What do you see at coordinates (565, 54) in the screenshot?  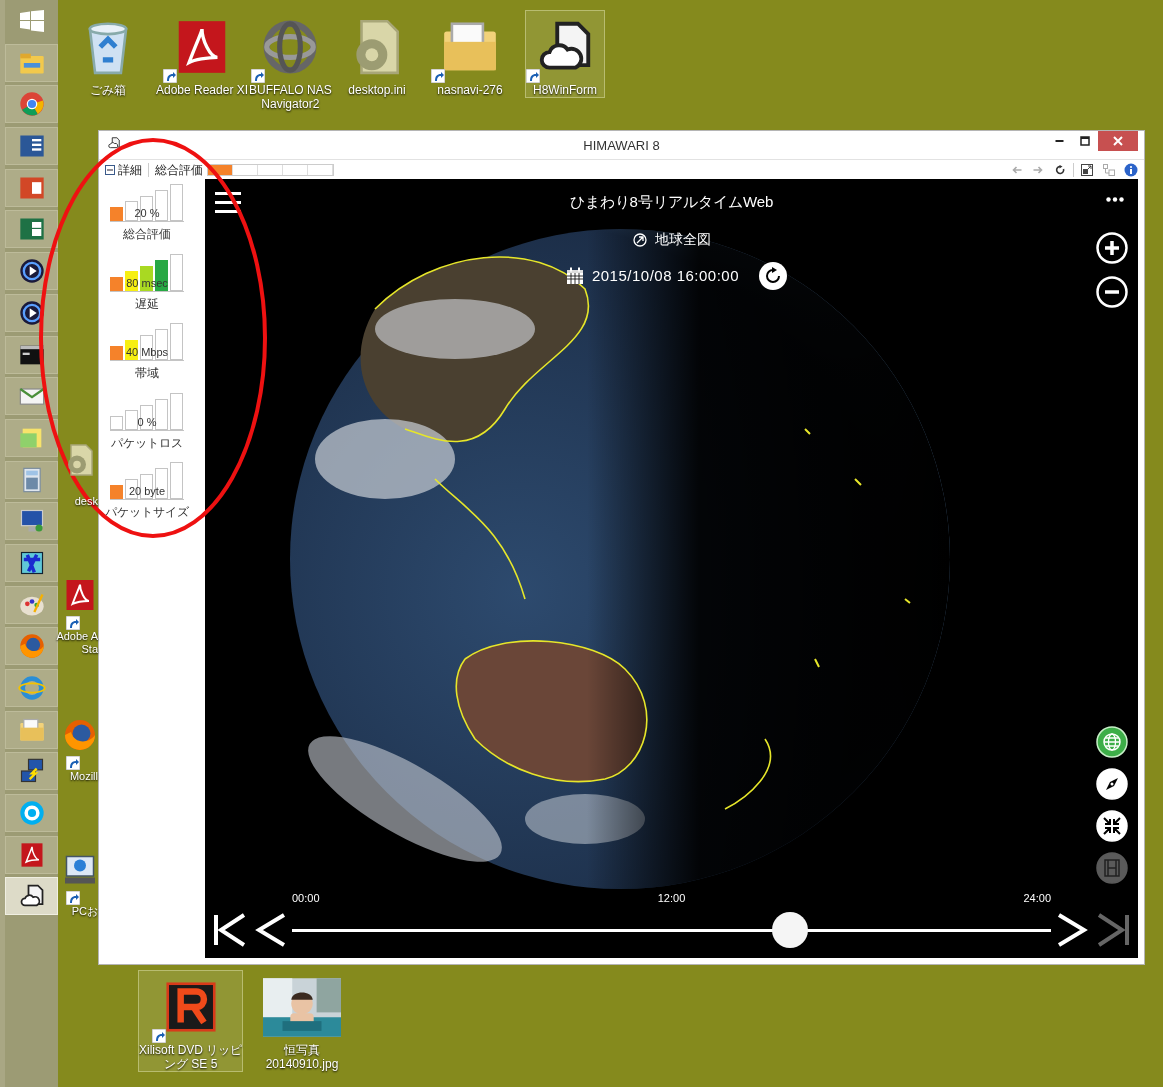 I see `desktop-item: H8WinForm` at bounding box center [565, 54].